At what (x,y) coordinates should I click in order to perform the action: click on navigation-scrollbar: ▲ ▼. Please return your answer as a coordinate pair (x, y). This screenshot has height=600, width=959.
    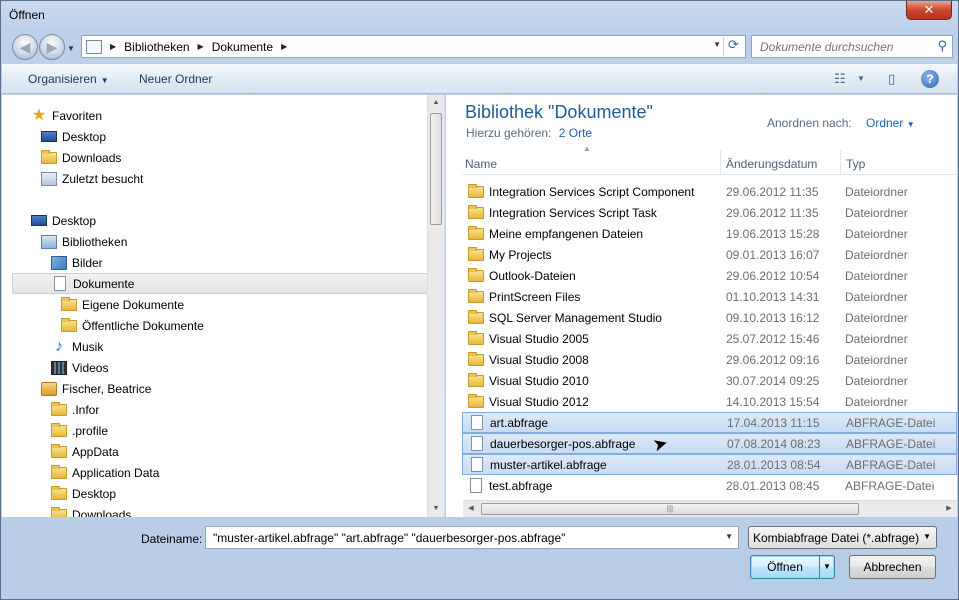
    Looking at the image, I should click on (435, 306).